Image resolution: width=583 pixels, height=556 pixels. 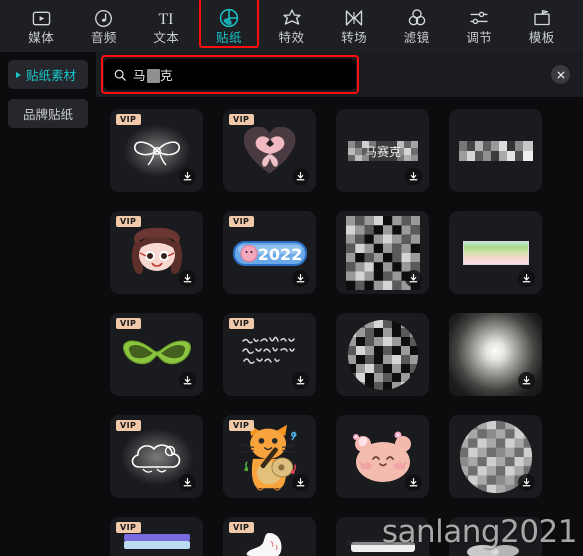 What do you see at coordinates (479, 38) in the screenshot?
I see `toolbar-item-label: 调节` at bounding box center [479, 38].